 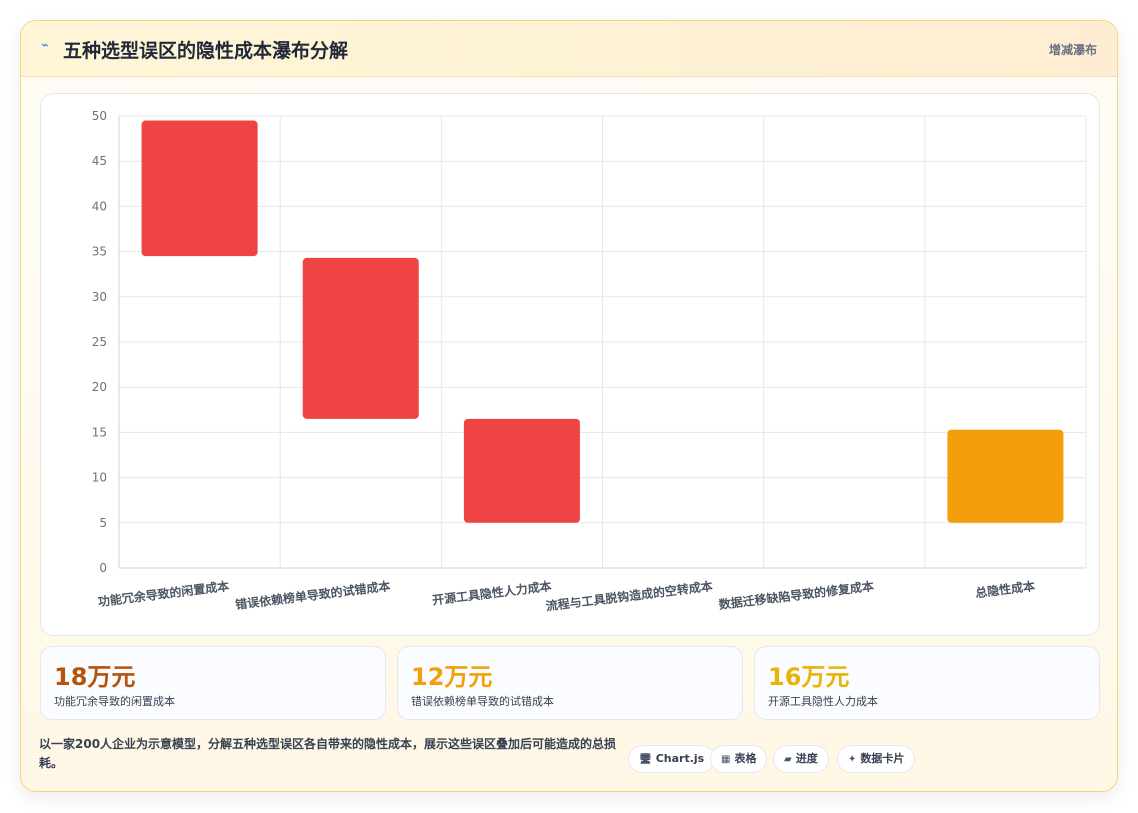 I want to click on x-tick-label: 开源工具隐性人力成本, so click(x=491, y=593).